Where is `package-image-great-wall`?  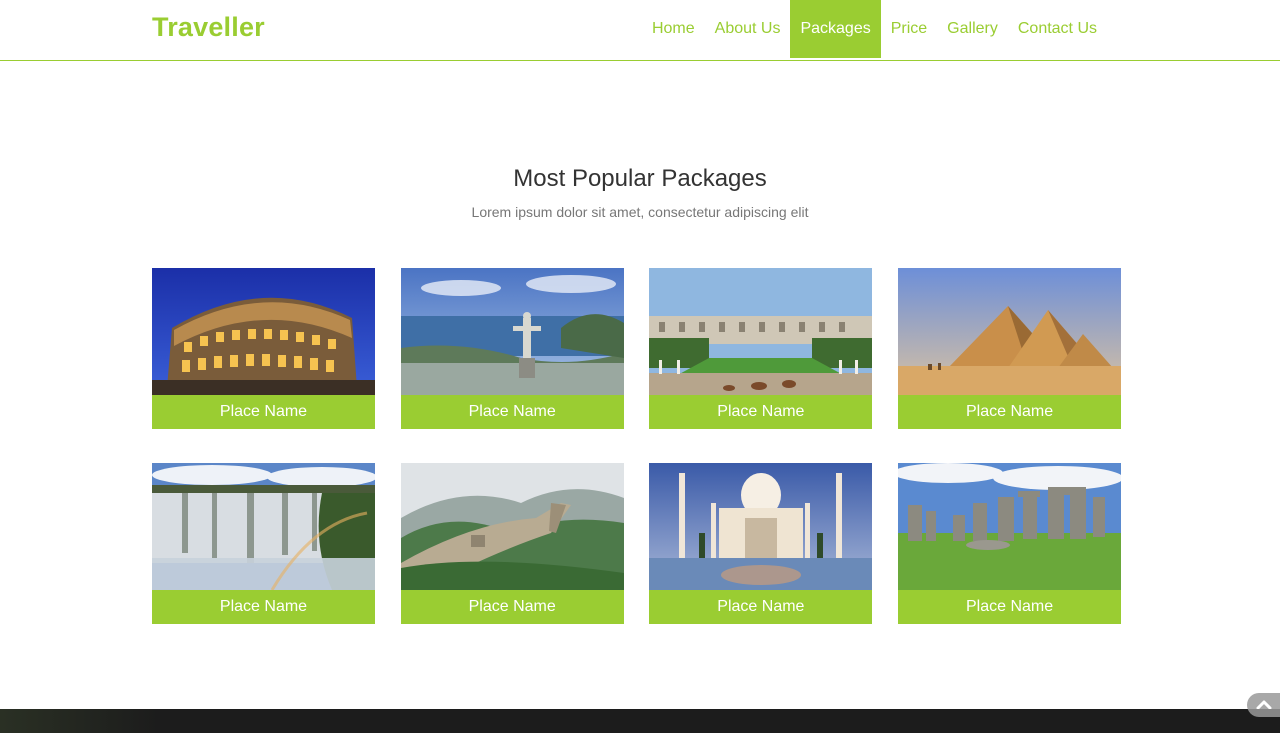
package-image-great-wall is located at coordinates (512, 526).